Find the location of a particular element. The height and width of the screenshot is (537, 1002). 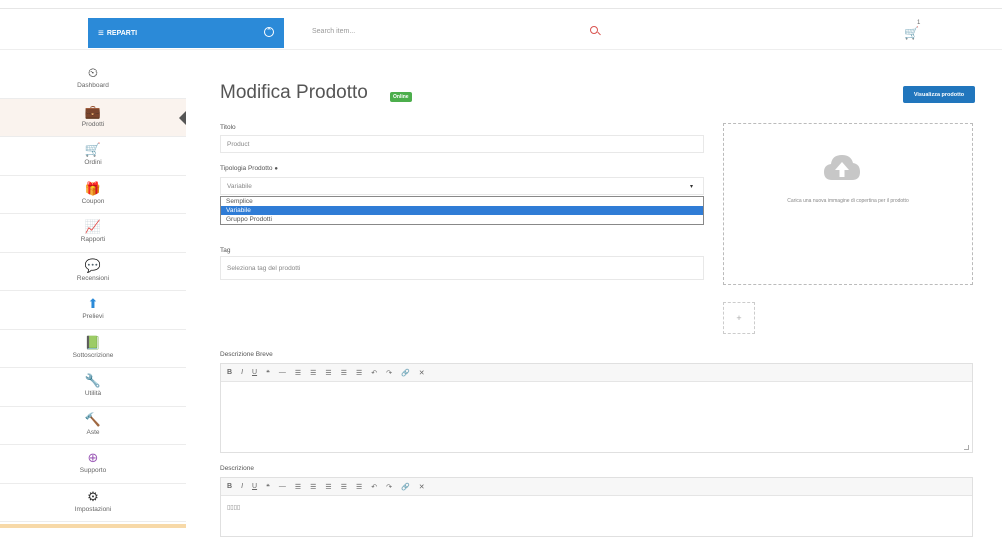

sidebar-item-aste: 🔨 Aste is located at coordinates (93, 426).